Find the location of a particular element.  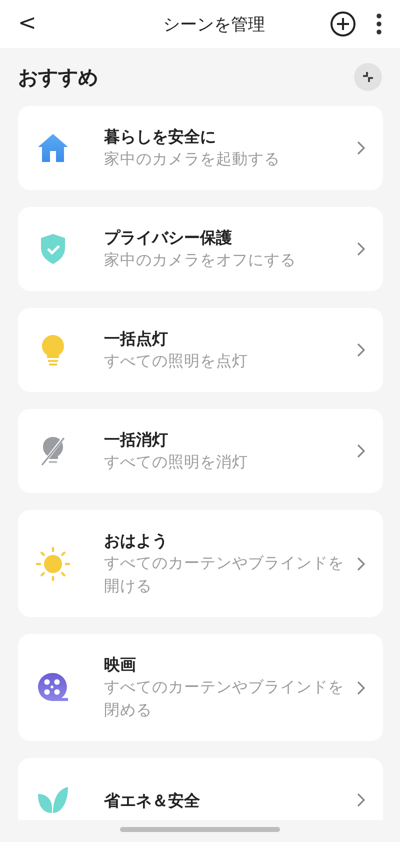

scene-title: 一括消灯 is located at coordinates (136, 440).